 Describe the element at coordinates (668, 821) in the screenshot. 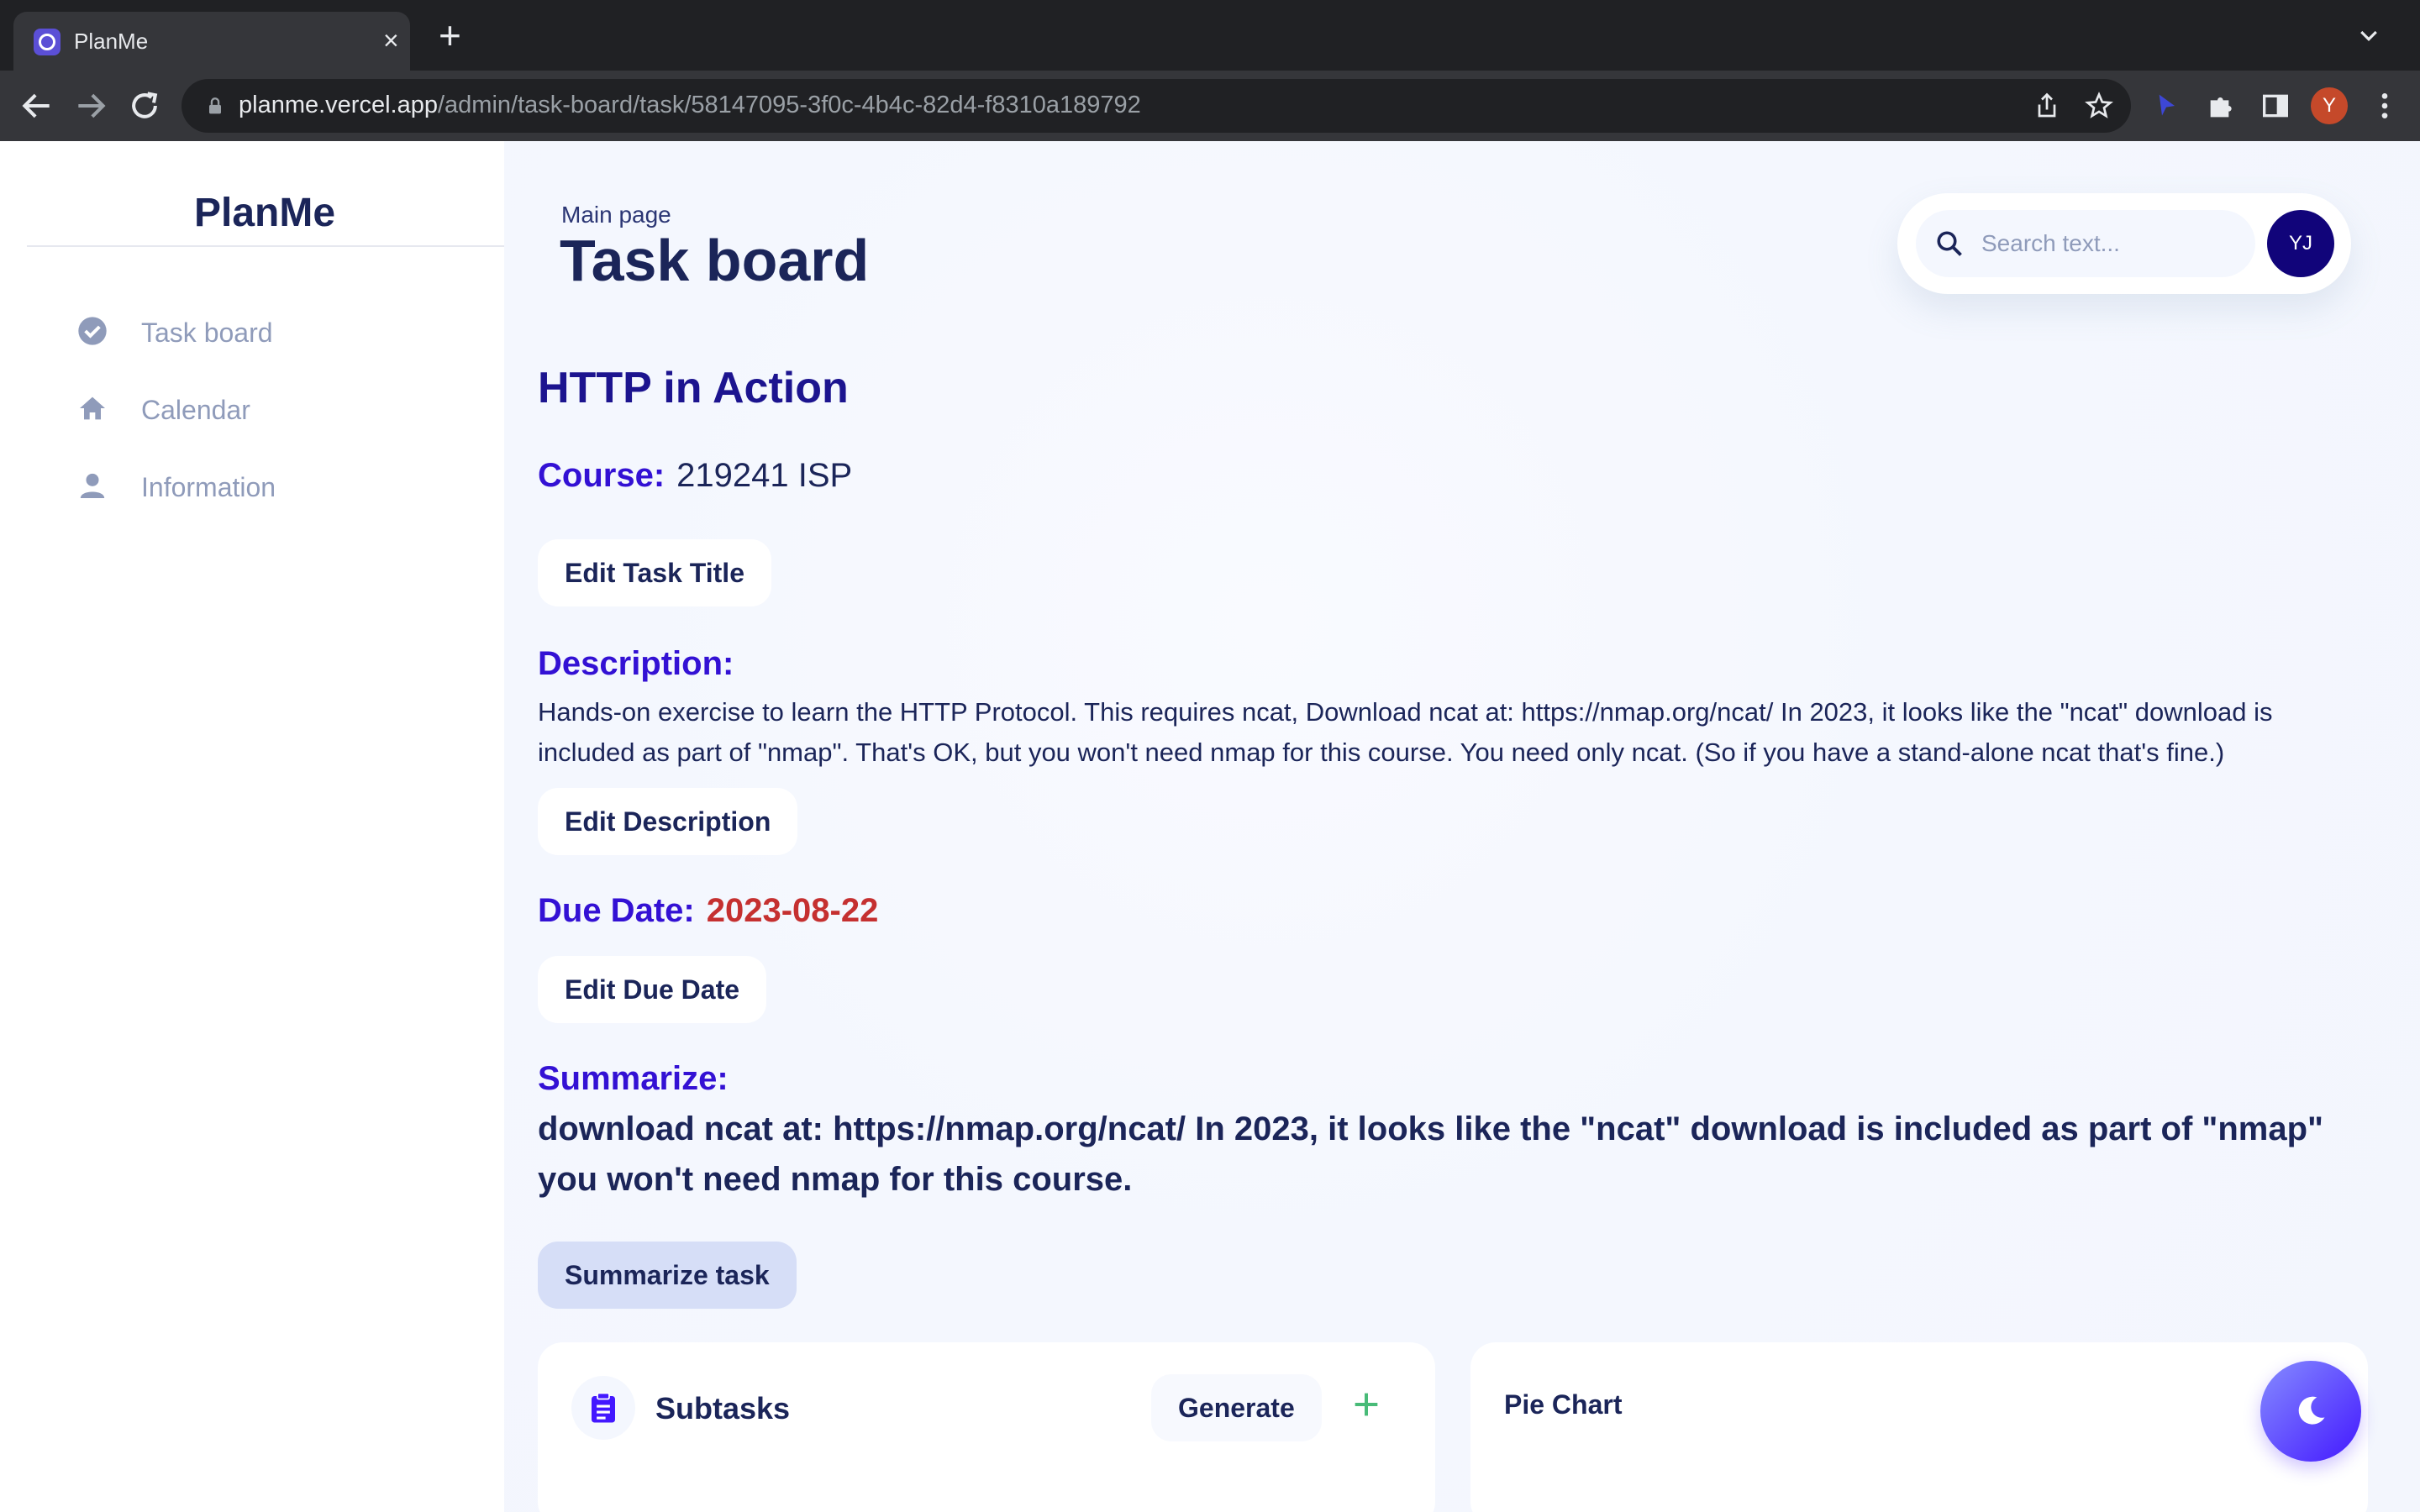

I see `edit-description-button: Edit Description` at that location.